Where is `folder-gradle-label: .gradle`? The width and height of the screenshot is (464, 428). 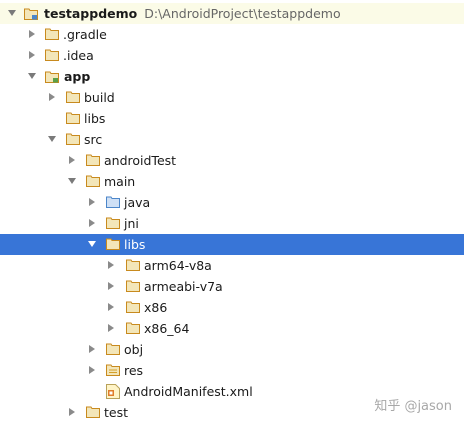
folder-gradle-label: .gradle is located at coordinates (85, 34).